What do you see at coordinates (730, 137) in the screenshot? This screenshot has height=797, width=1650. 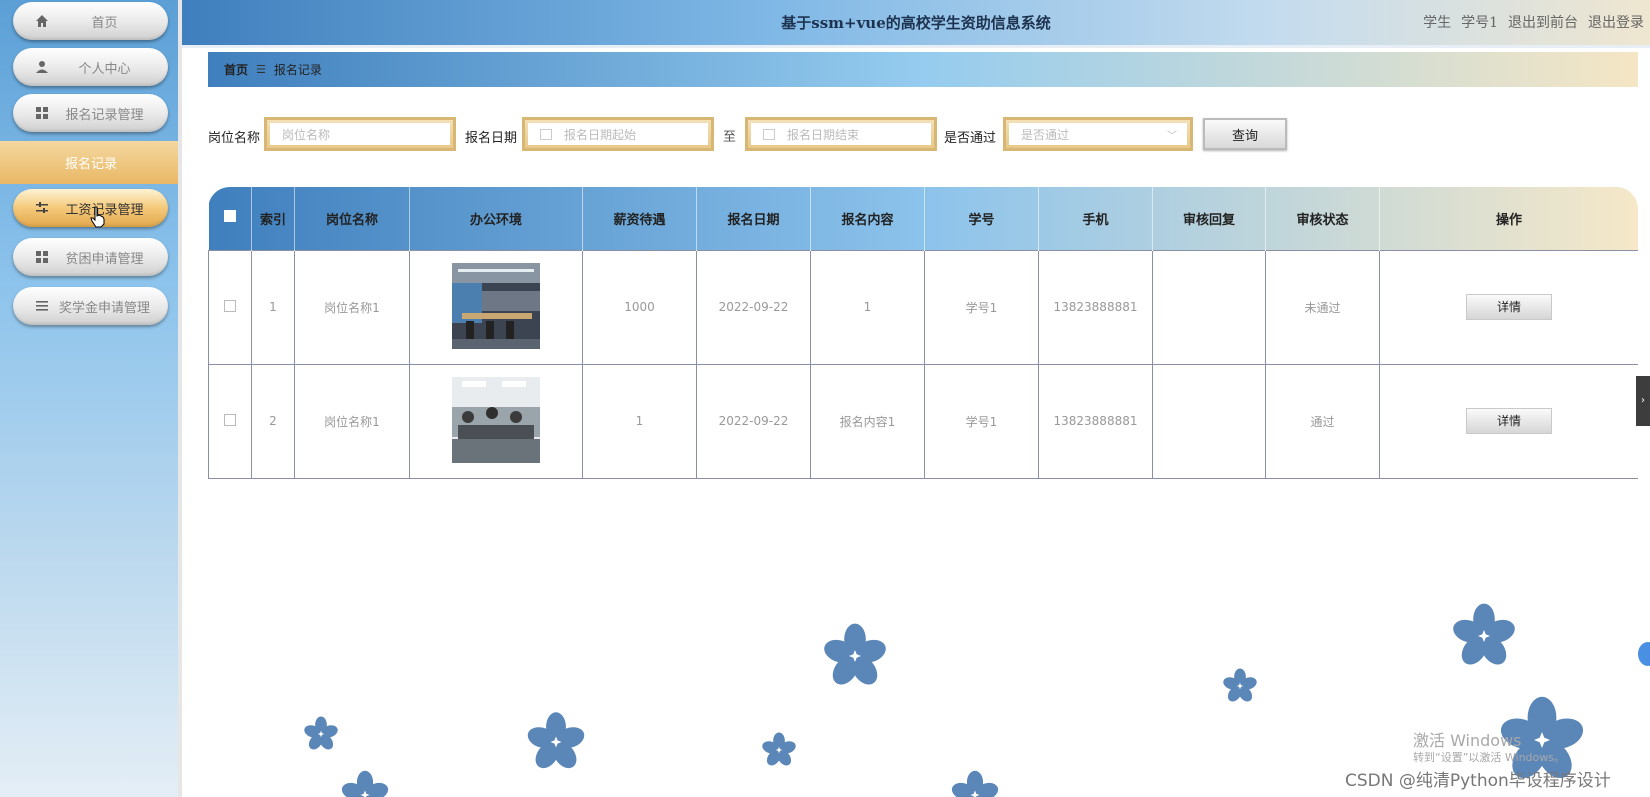 I see `date-range-separator: 至` at bounding box center [730, 137].